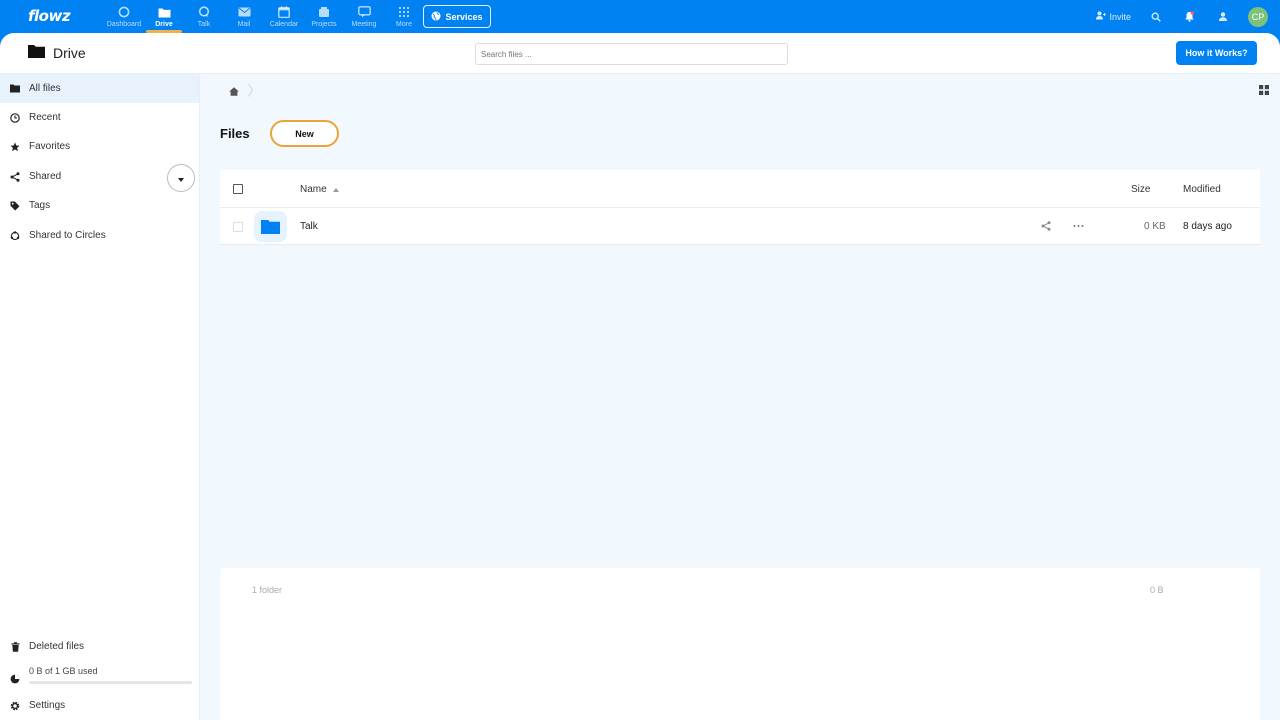  Describe the element at coordinates (335, 189) in the screenshot. I see `sort-ascending-icon` at that location.